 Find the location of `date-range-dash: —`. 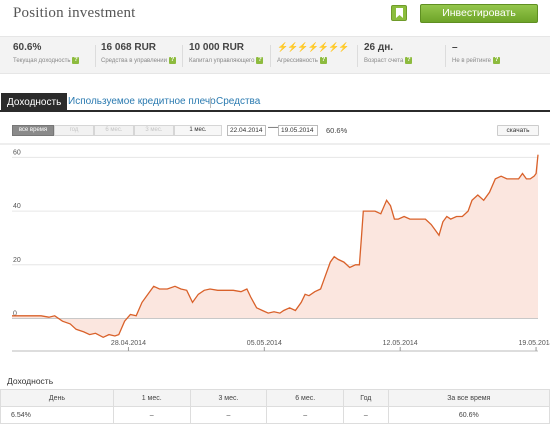

date-range-dash: — is located at coordinates (273, 127).